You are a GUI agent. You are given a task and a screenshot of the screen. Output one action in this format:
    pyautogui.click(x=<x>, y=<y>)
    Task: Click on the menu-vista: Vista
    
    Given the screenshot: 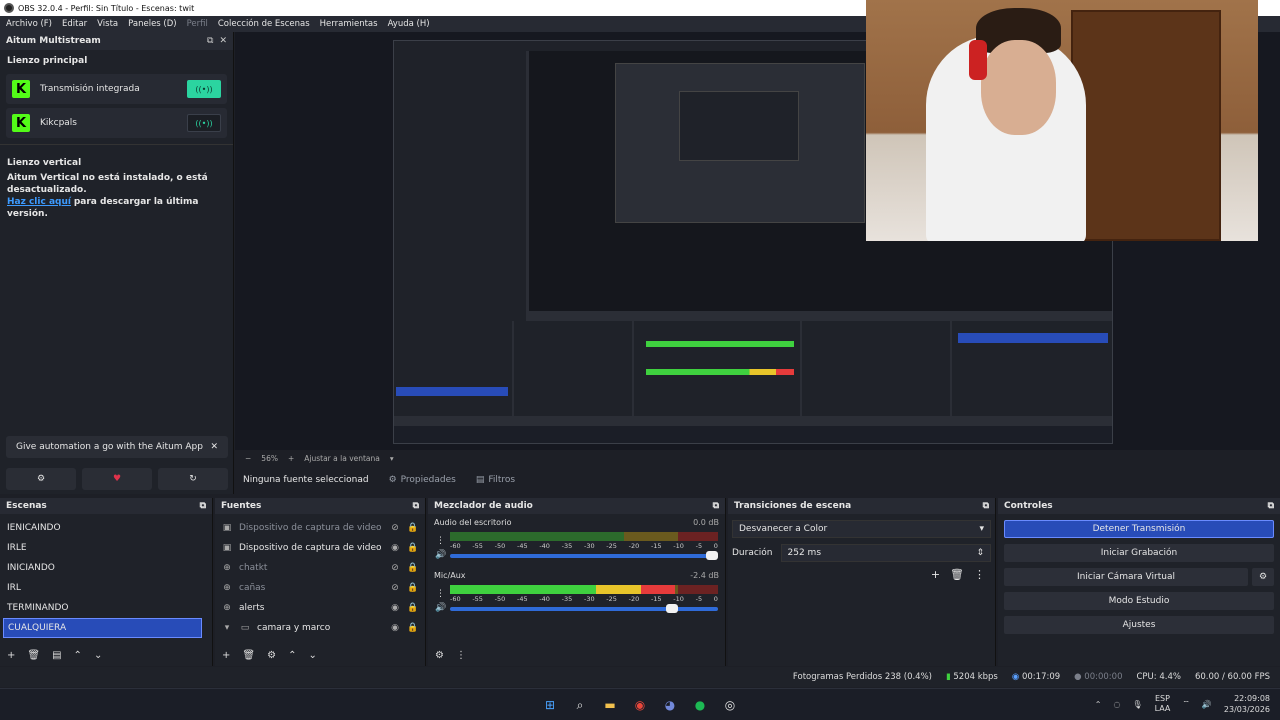 What is the action you would take?
    pyautogui.click(x=107, y=24)
    